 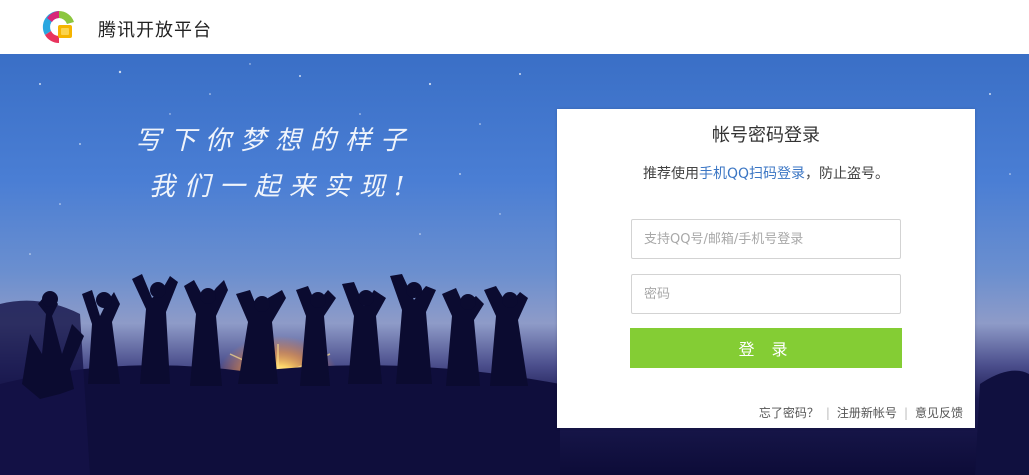 I want to click on login-tip: 推荐使用手机QQ扫码登录，防止盗号。, so click(x=766, y=173).